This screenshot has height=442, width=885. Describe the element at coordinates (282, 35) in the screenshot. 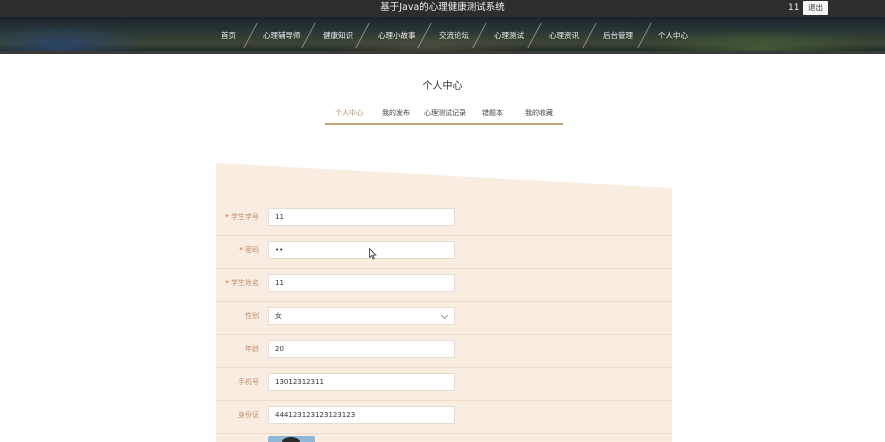

I see `nav-item-counselors: 心理辅导师` at that location.